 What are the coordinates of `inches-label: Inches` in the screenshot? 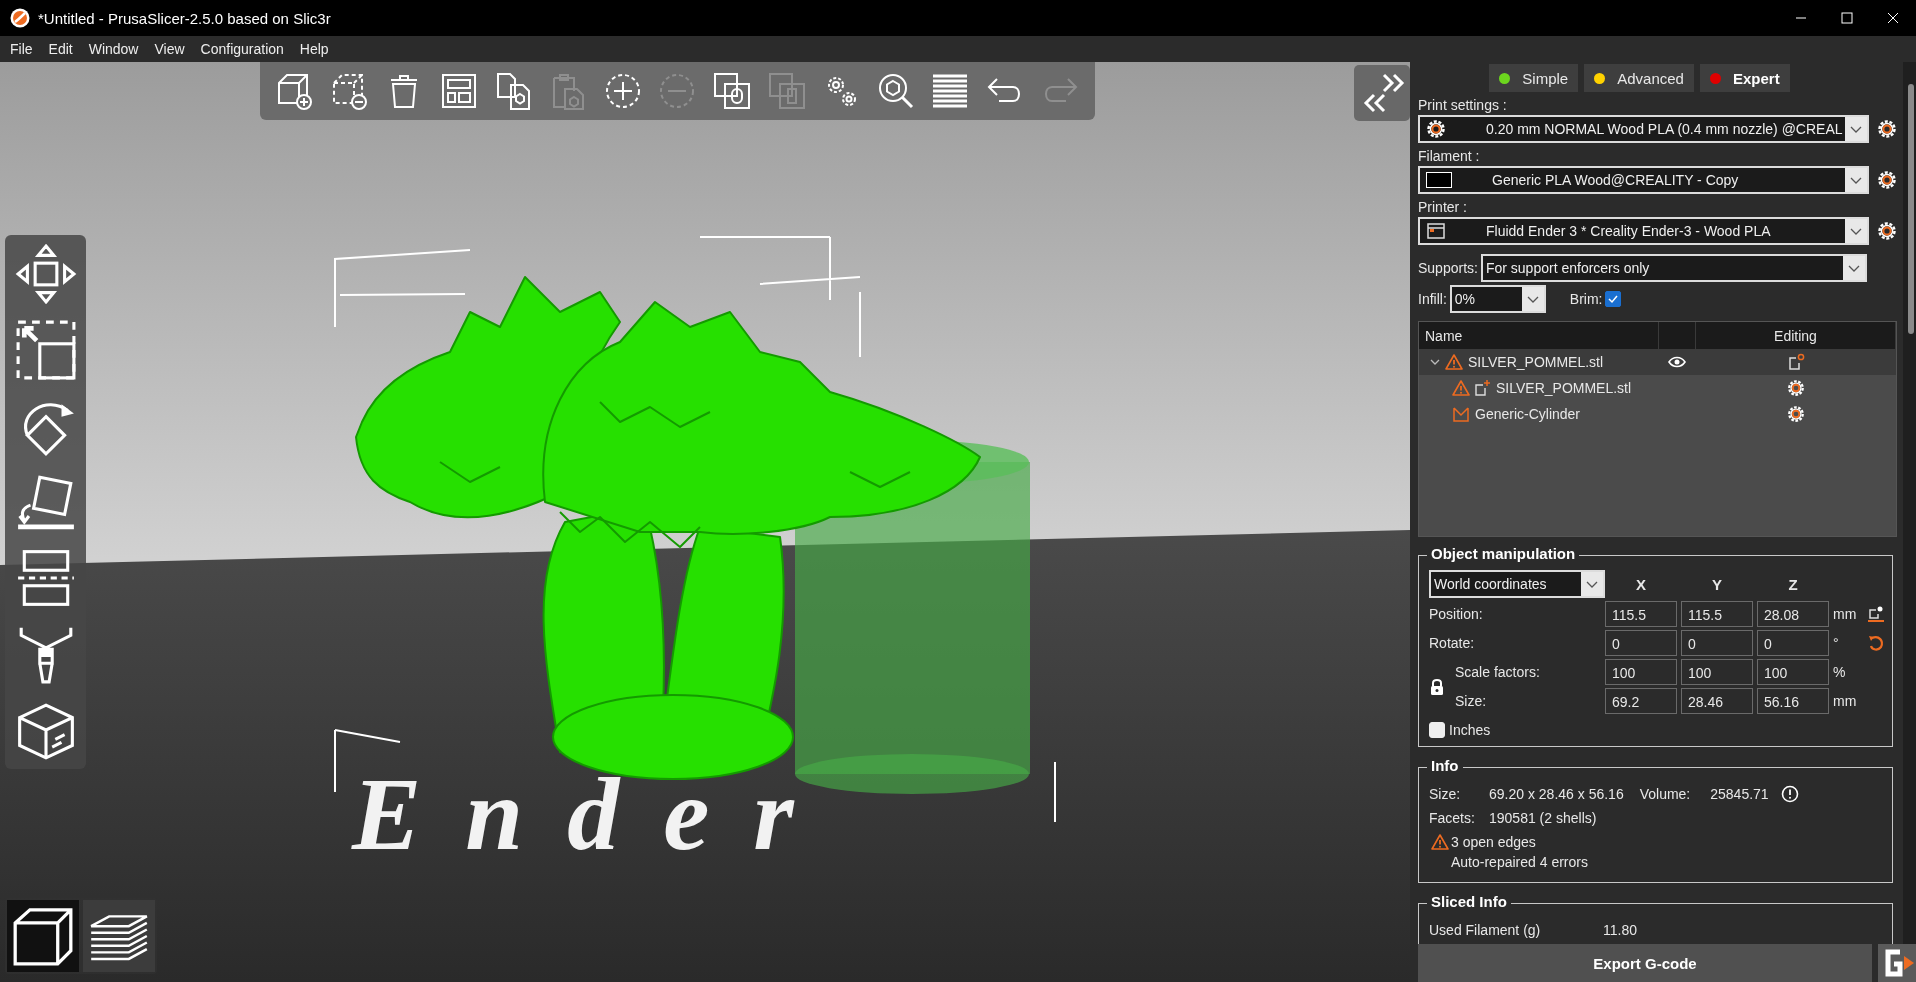 It's located at (1470, 730).